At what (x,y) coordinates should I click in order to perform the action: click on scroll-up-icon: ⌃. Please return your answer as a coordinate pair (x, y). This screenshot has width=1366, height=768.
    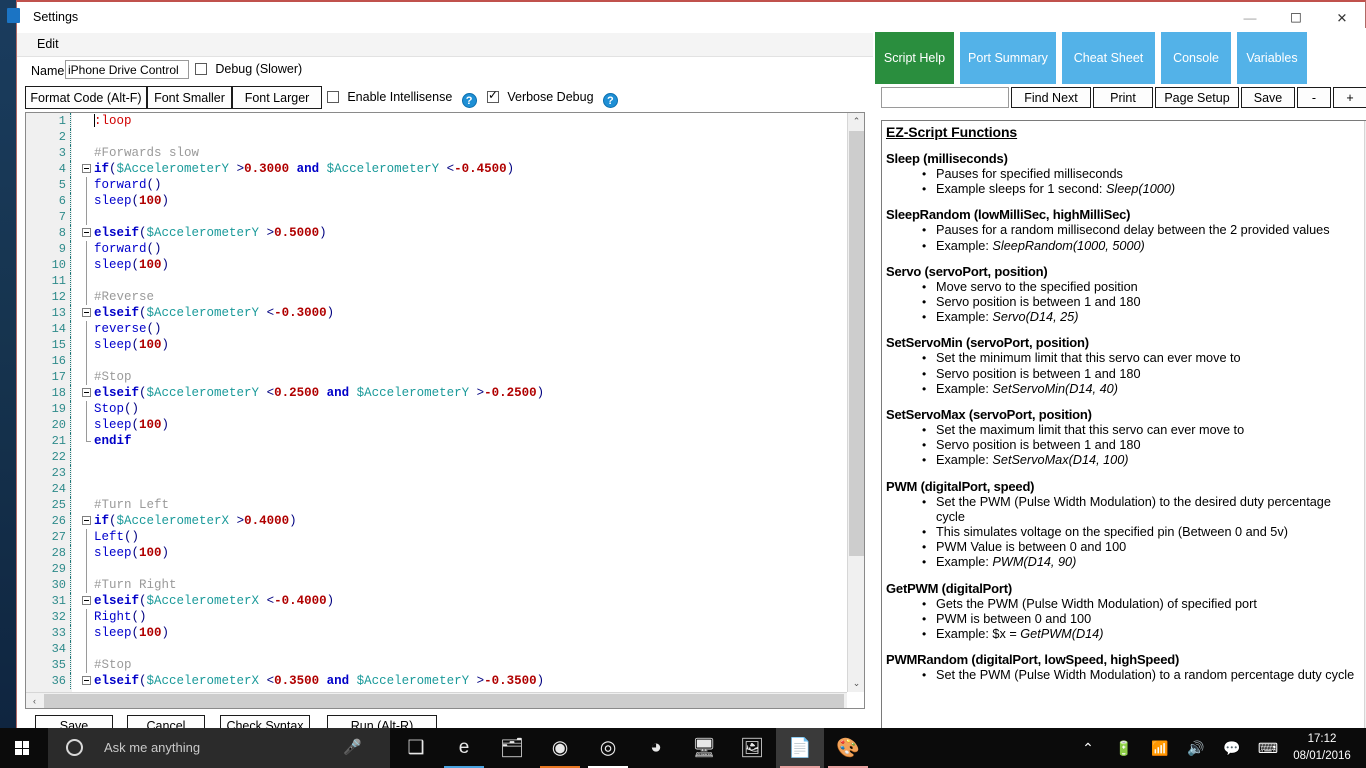
    Looking at the image, I should click on (856, 121).